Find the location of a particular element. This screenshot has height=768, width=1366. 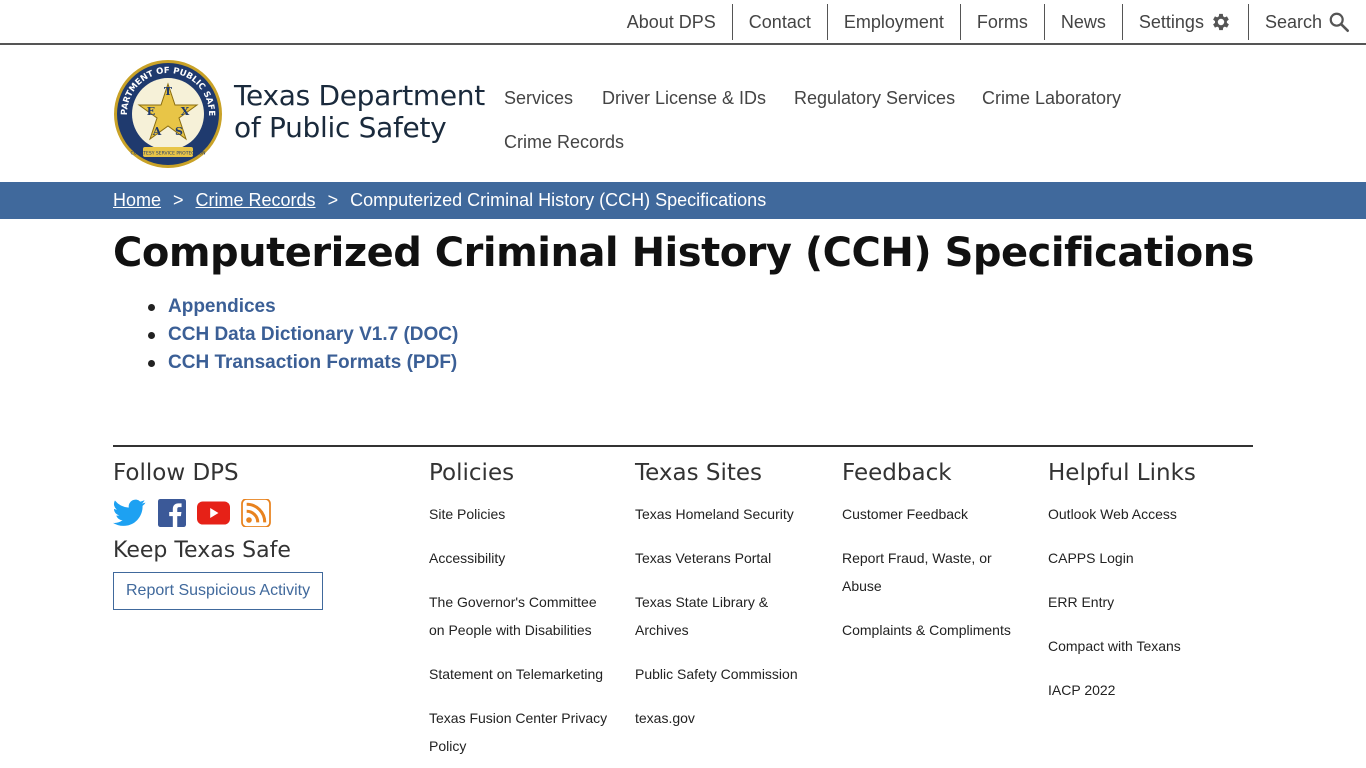

forms-link: Forms is located at coordinates (1003, 22).